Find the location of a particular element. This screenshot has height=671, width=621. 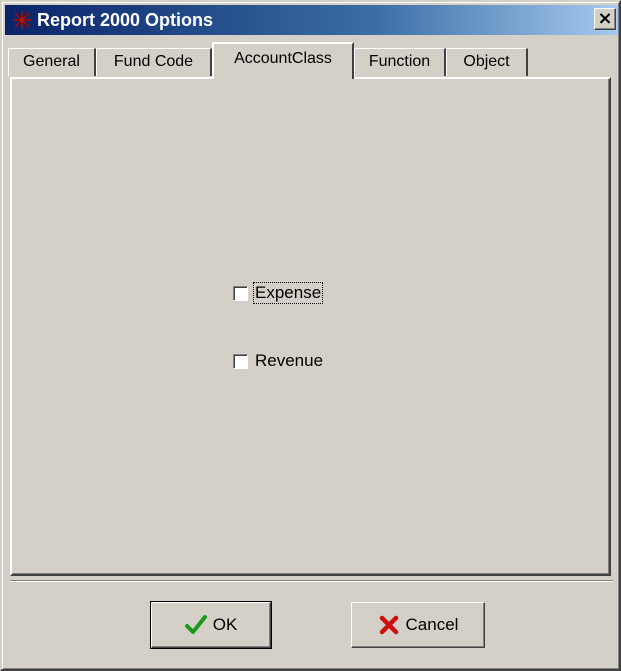

tab-label: Fund Code is located at coordinates (153, 61).